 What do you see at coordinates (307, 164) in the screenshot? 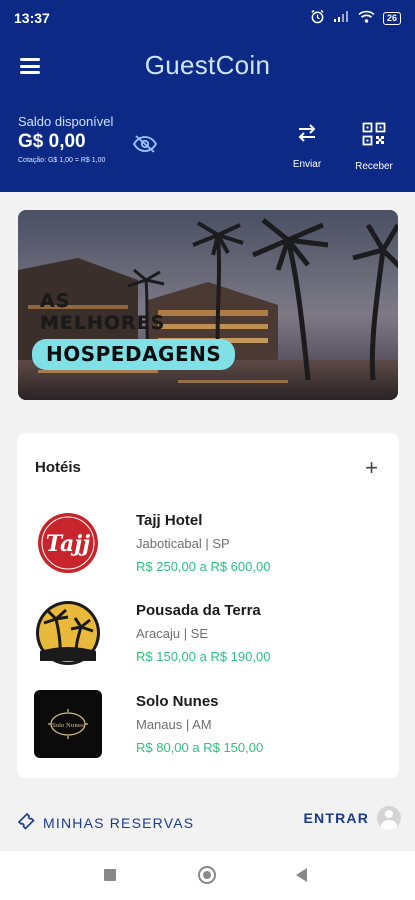
I see `send-label: Enviar` at bounding box center [307, 164].